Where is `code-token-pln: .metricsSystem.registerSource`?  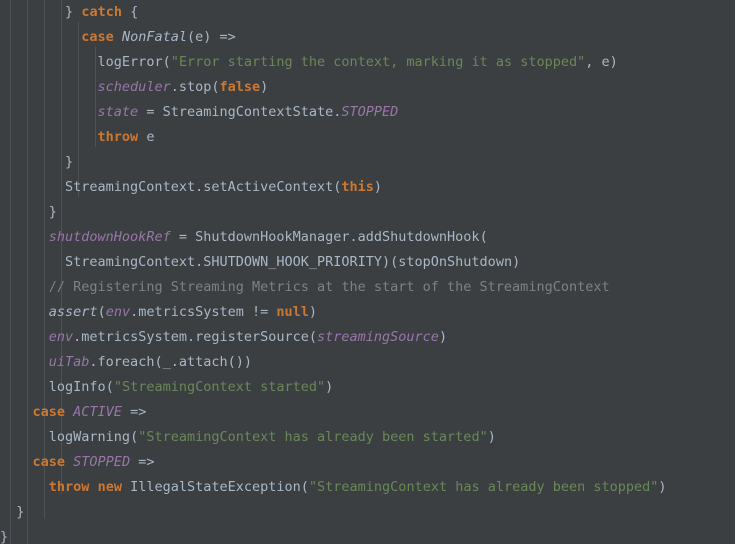 code-token-pln: .metricsSystem.registerSource is located at coordinates (191, 337).